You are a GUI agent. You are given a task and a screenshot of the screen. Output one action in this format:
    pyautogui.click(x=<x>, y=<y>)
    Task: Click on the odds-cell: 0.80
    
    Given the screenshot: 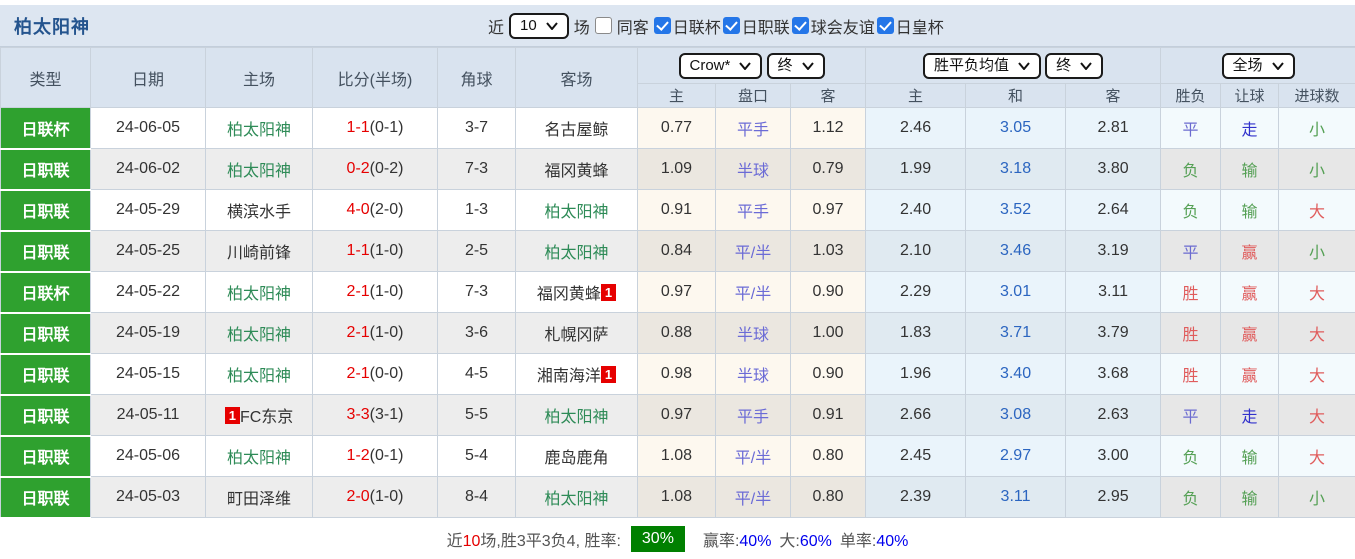 What is the action you would take?
    pyautogui.click(x=828, y=497)
    